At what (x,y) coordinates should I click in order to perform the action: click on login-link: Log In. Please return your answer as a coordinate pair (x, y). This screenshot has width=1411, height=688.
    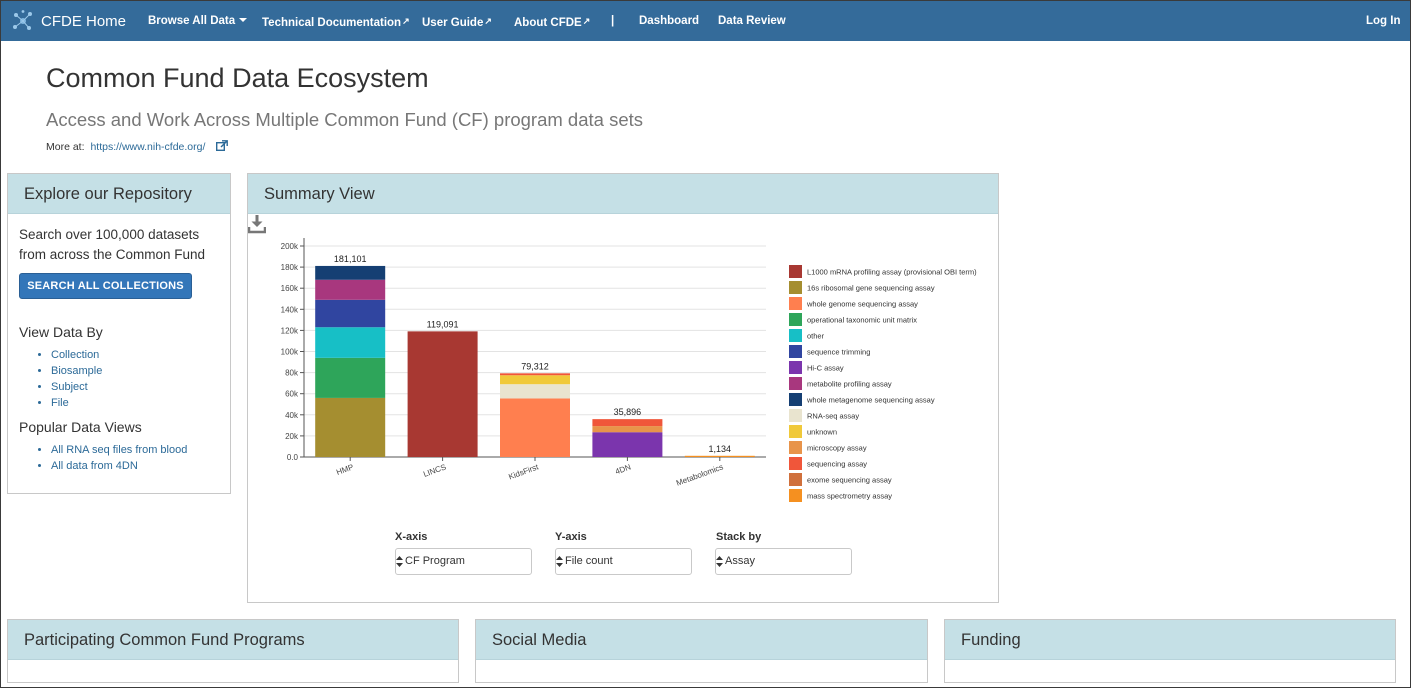
    Looking at the image, I should click on (1383, 21).